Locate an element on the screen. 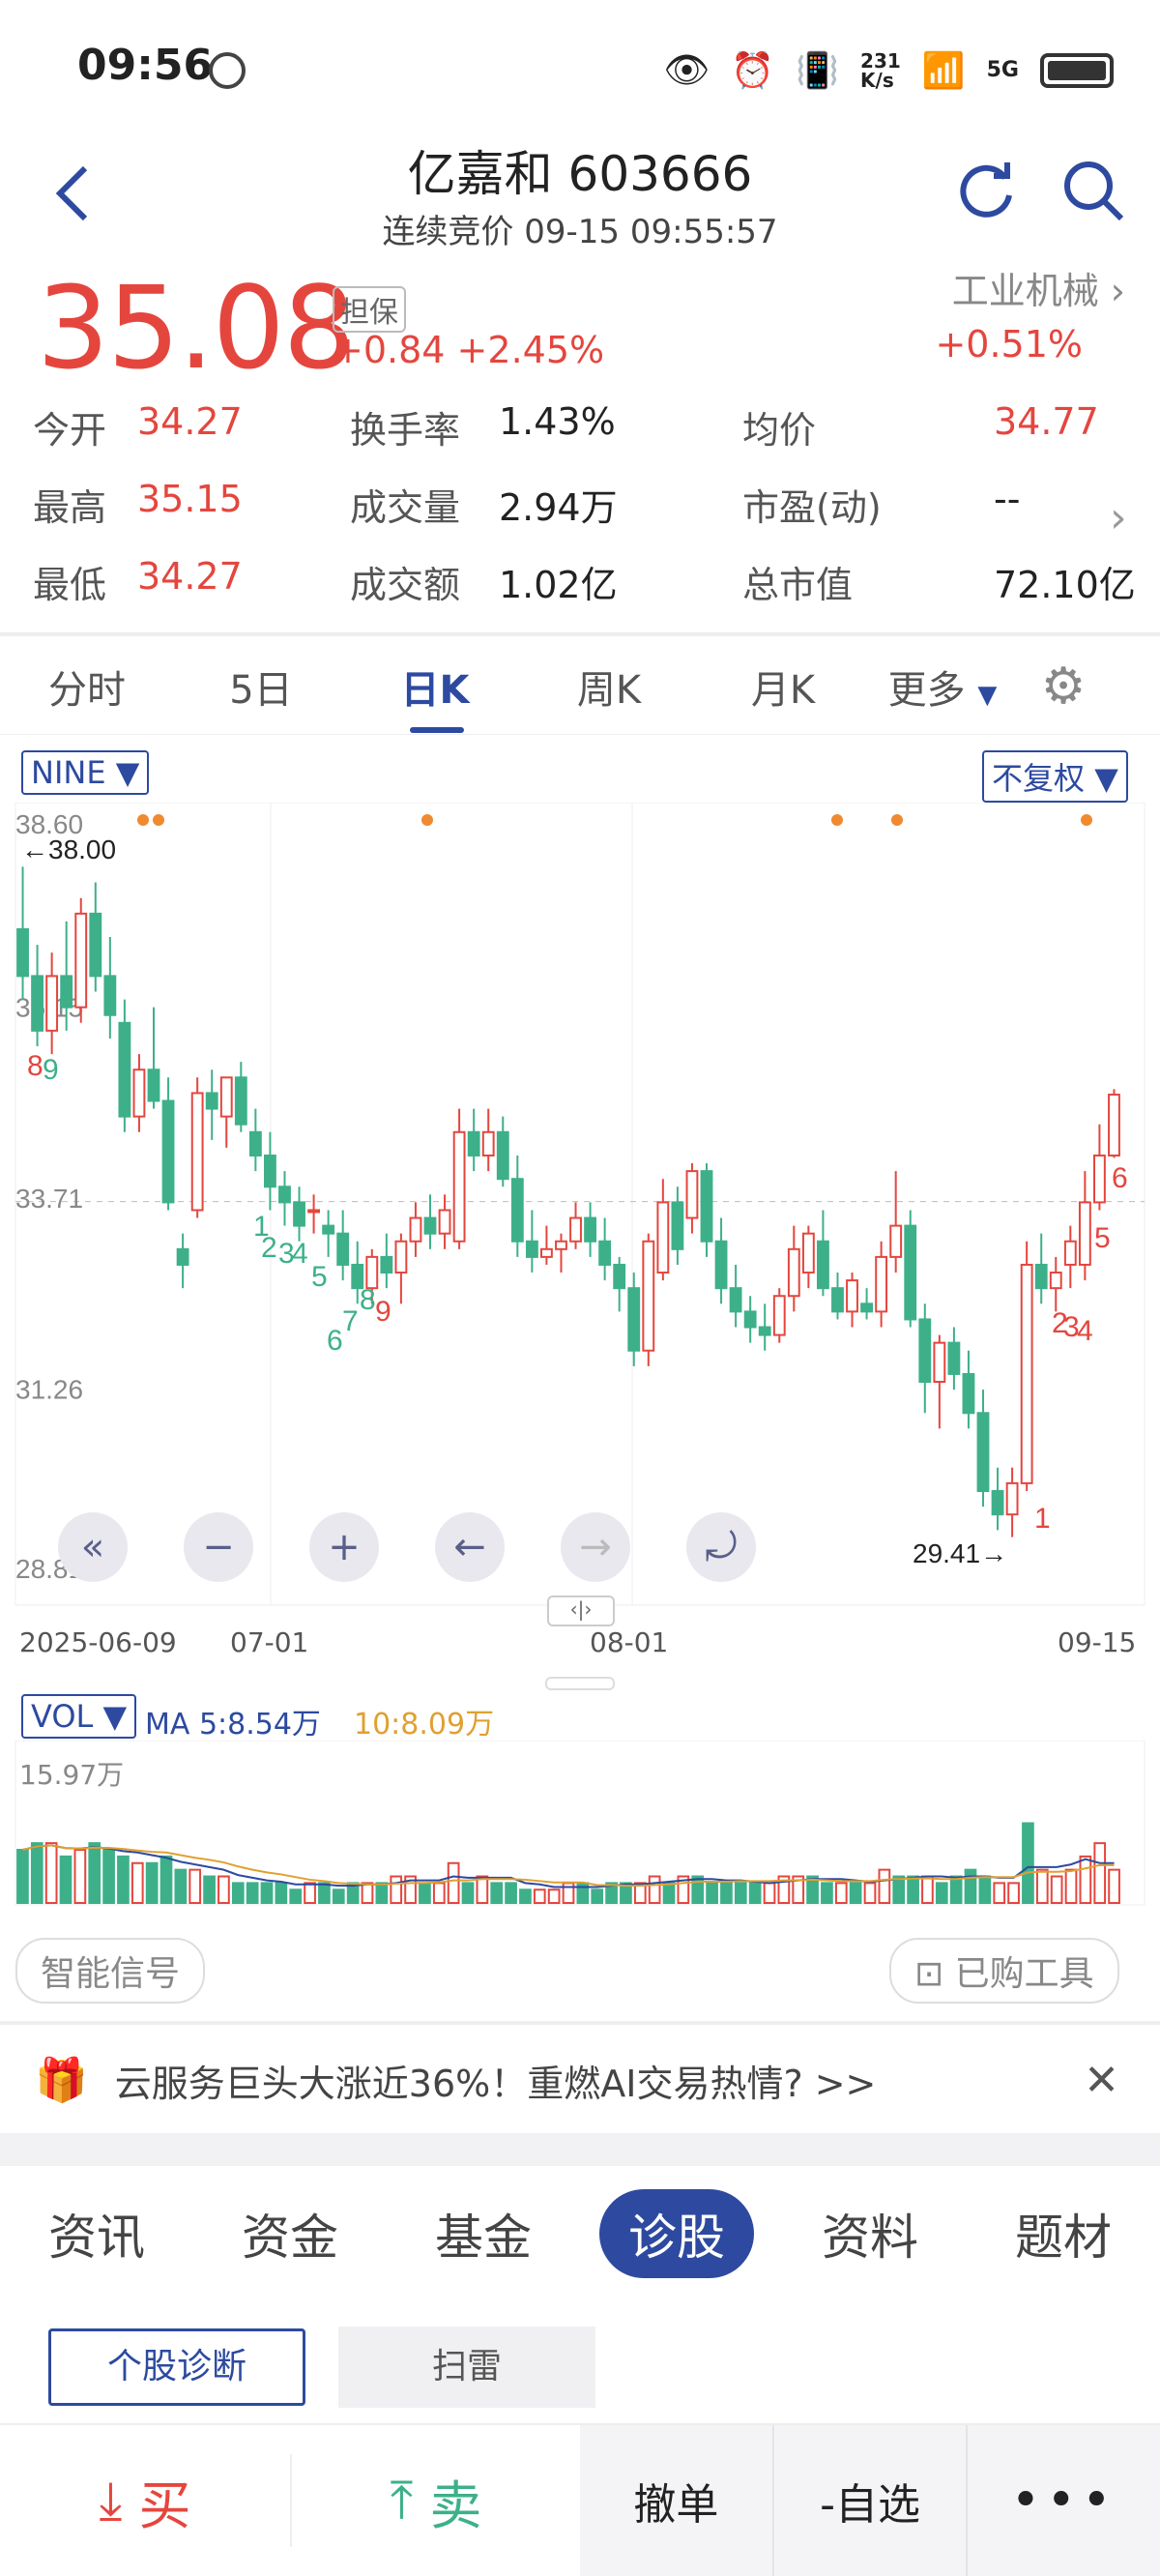 This screenshot has height=2576, width=1160. bought-tools-button: ⊡ 已购工具 is located at coordinates (1004, 1971).